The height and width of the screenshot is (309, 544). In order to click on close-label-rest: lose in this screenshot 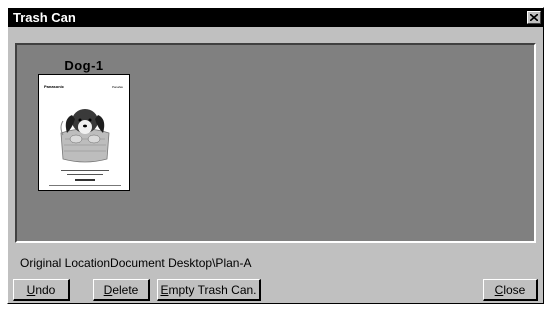, I will do `click(514, 289)`.